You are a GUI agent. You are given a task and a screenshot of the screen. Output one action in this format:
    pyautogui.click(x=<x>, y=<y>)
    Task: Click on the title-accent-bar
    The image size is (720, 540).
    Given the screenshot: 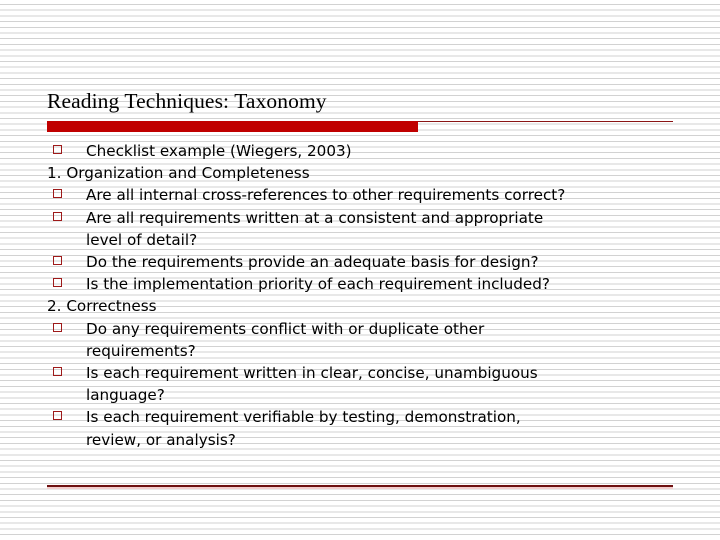 What is the action you would take?
    pyautogui.click(x=360, y=126)
    